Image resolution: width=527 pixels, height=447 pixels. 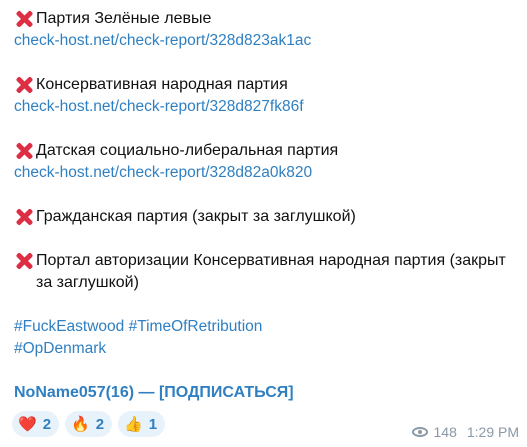 I want to click on entry-title-text: Консервативная народная партия, so click(x=162, y=84).